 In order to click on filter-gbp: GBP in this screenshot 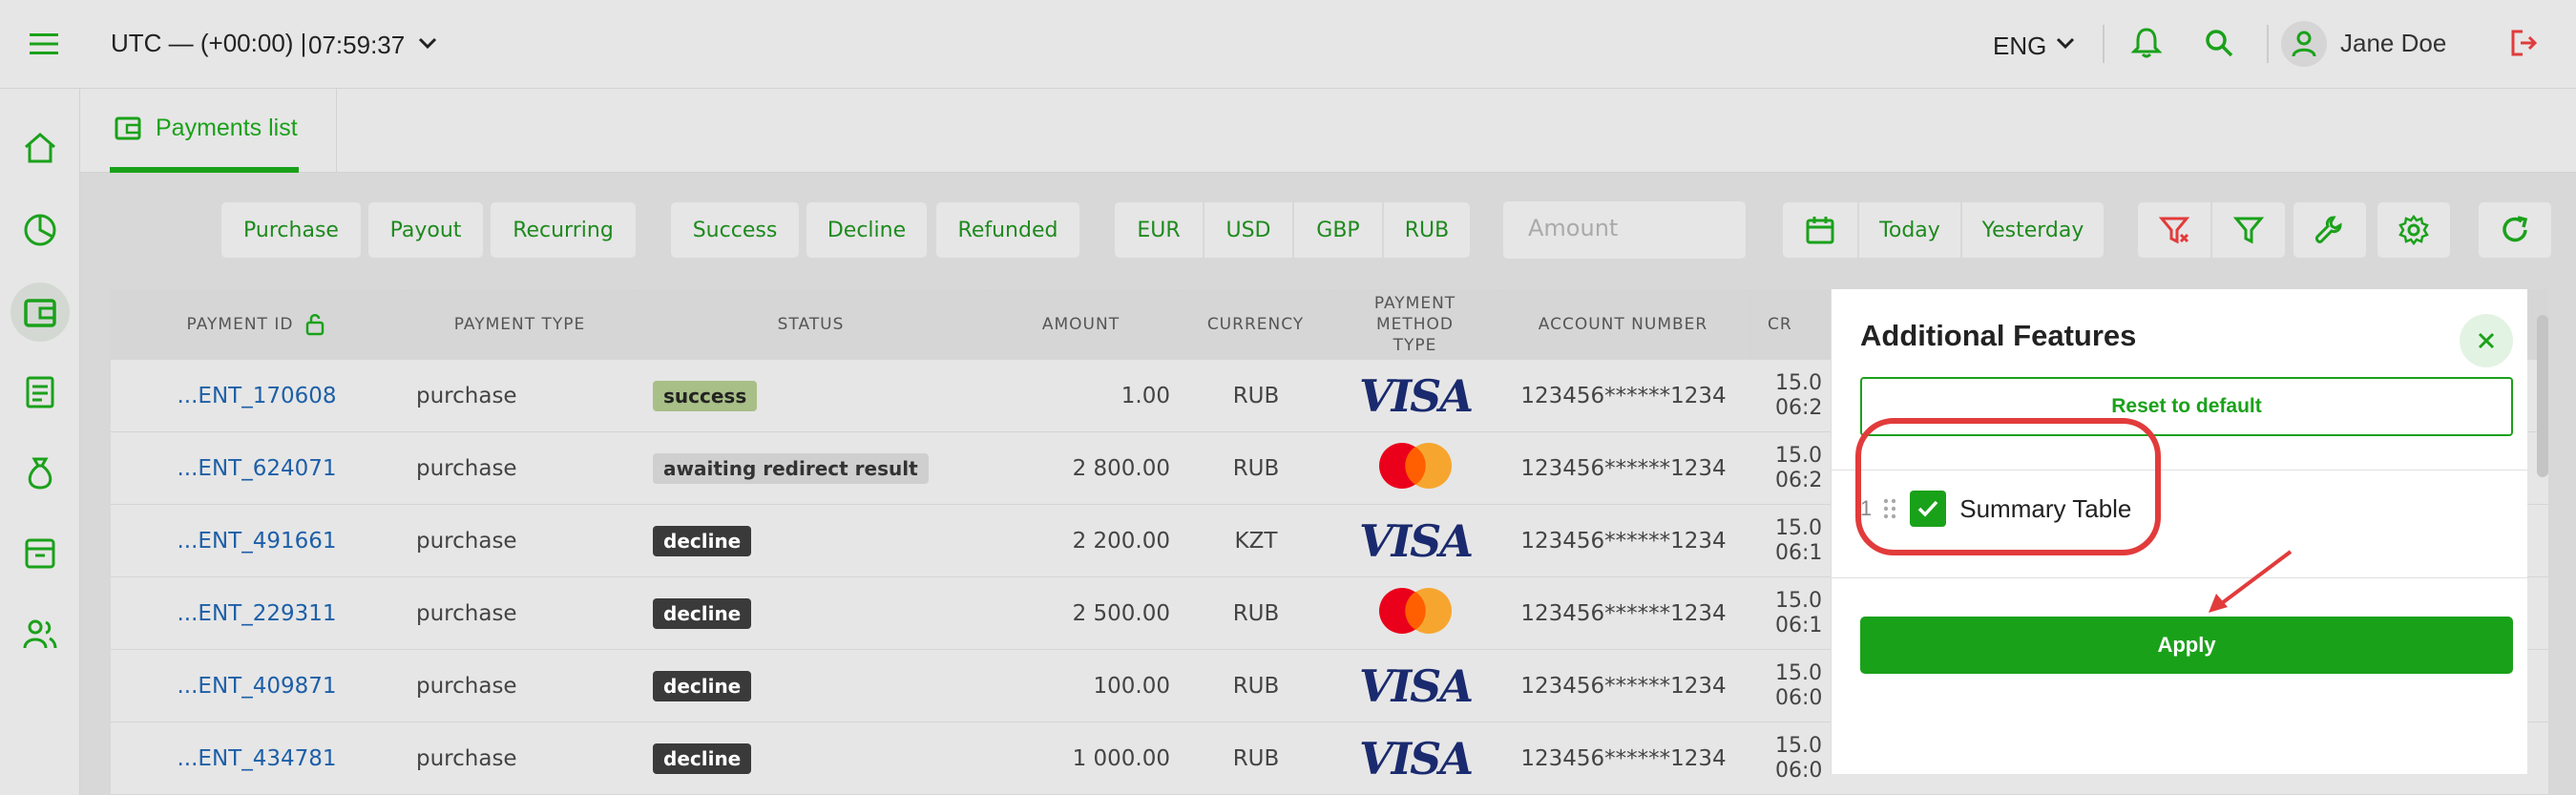, I will do `click(1338, 230)`.